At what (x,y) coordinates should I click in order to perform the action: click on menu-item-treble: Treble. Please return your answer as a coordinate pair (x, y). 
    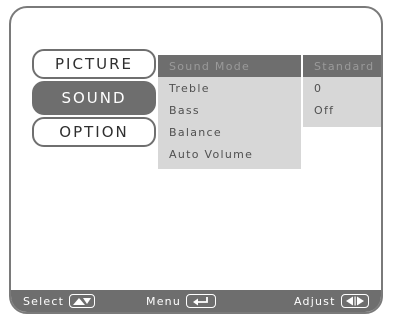
    Looking at the image, I should click on (229, 88).